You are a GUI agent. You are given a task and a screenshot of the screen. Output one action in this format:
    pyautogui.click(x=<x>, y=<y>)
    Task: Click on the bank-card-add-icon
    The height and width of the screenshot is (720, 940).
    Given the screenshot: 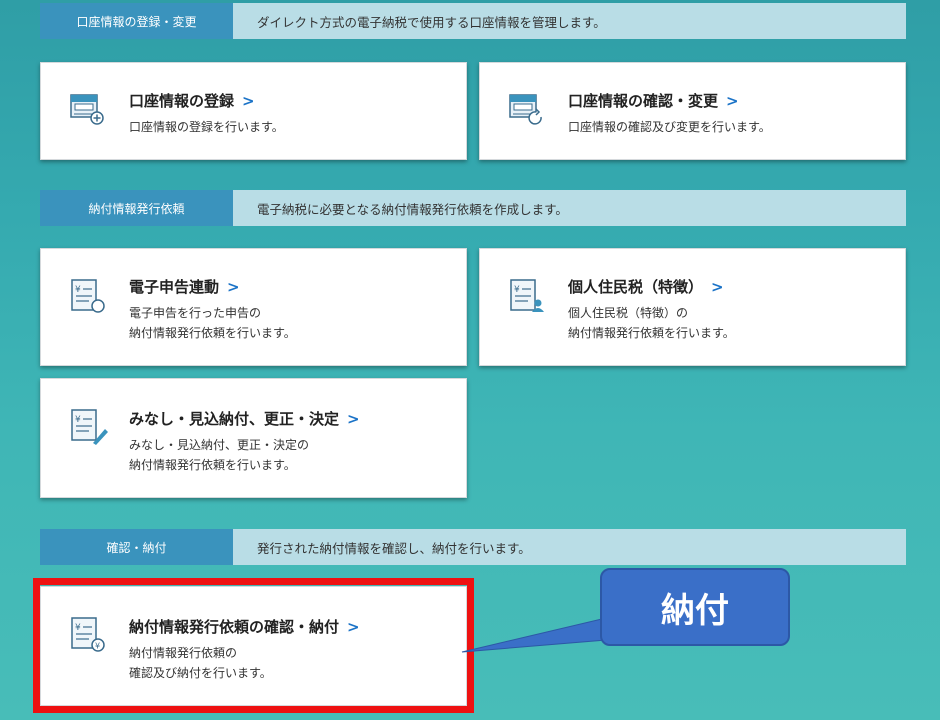 What is the action you would take?
    pyautogui.click(x=87, y=109)
    